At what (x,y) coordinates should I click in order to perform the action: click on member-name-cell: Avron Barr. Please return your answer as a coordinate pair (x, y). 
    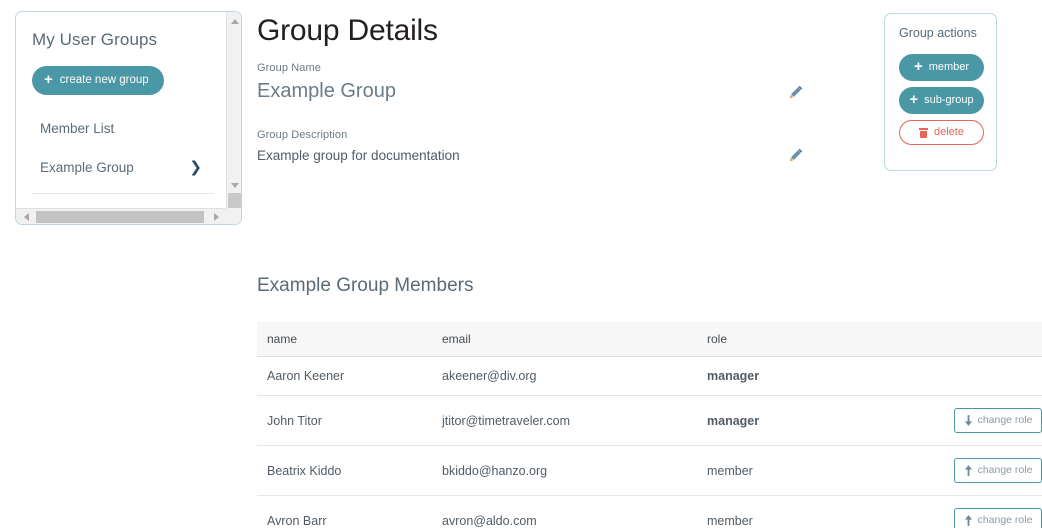
    Looking at the image, I should click on (297, 520).